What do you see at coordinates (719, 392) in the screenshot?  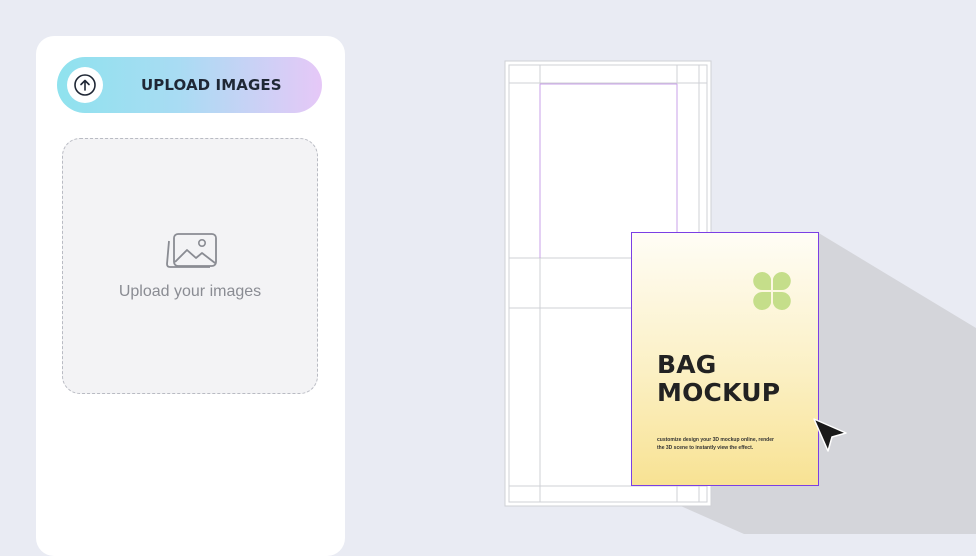 I see `card-title-line2: MOCKUP` at bounding box center [719, 392].